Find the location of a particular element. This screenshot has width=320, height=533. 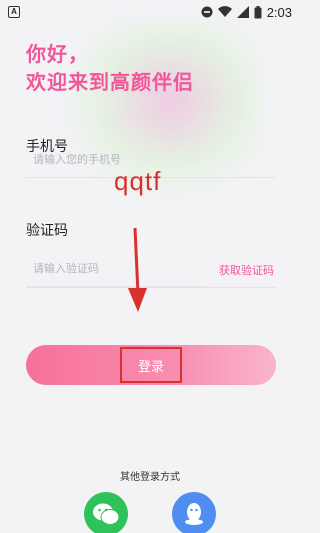

greeting: 你好， 欢迎来到高颜伴侣 is located at coordinates (110, 68).